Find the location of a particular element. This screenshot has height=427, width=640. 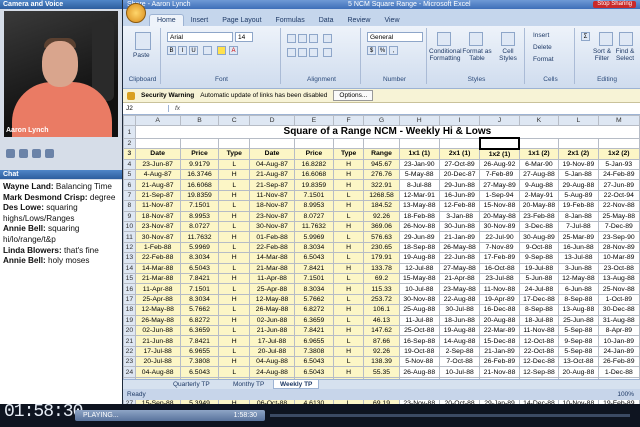

wrap-text-icon is located at coordinates (327, 38).